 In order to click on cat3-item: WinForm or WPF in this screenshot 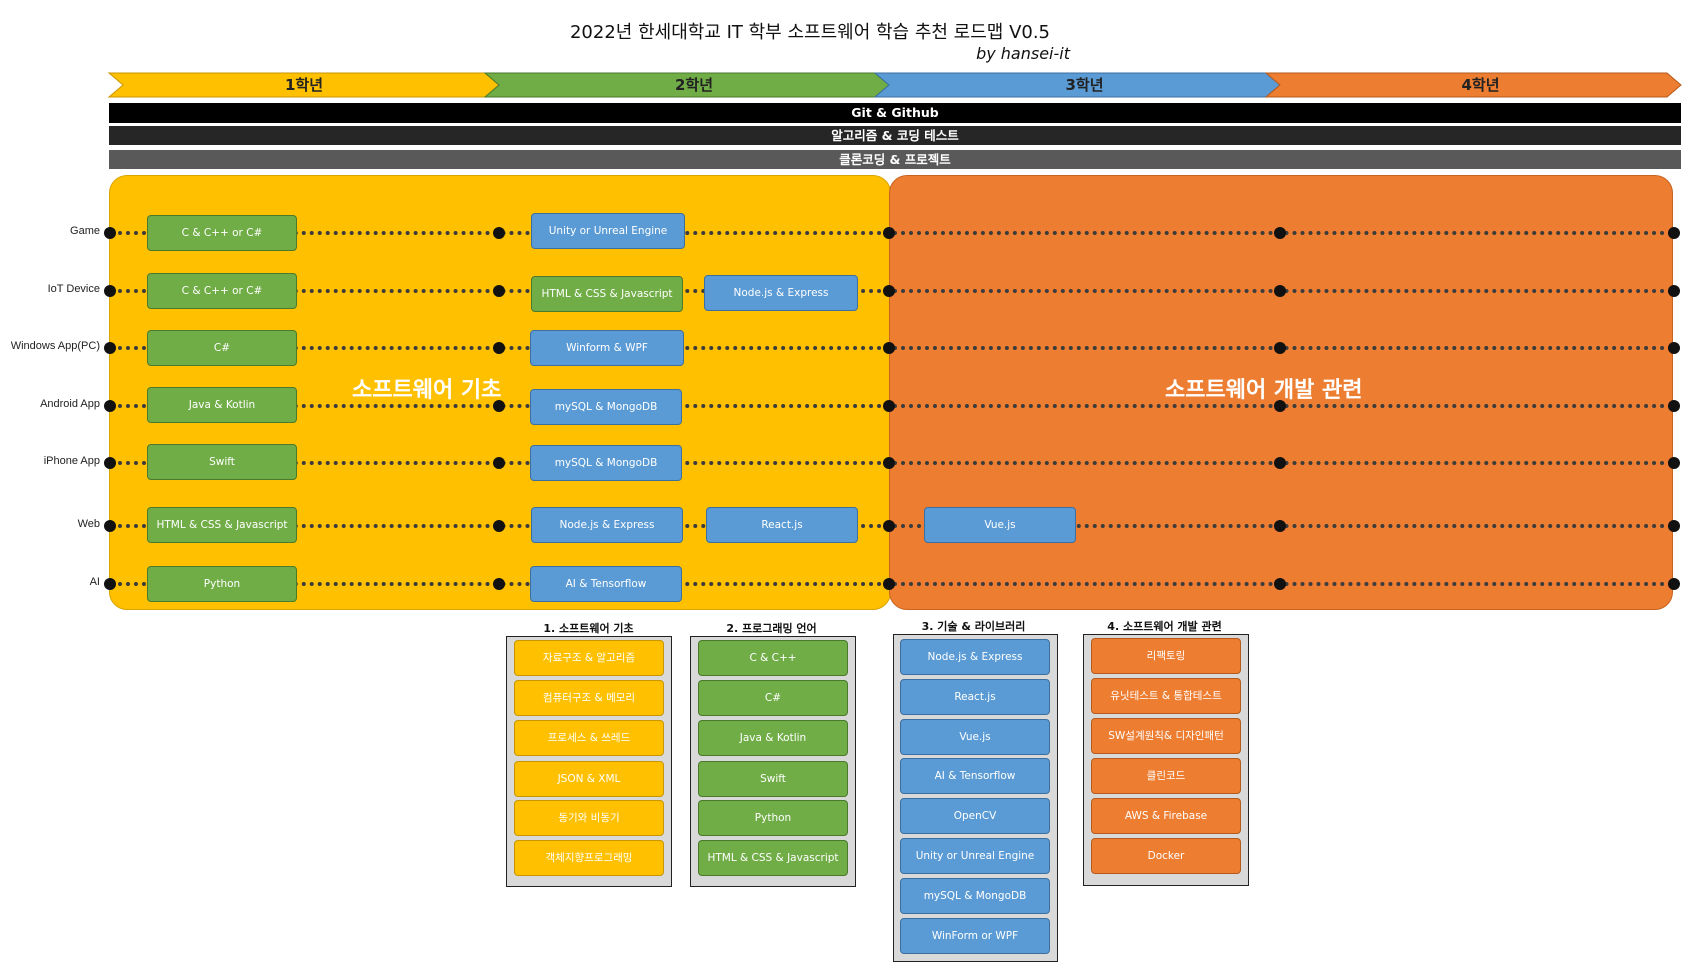, I will do `click(975, 936)`.